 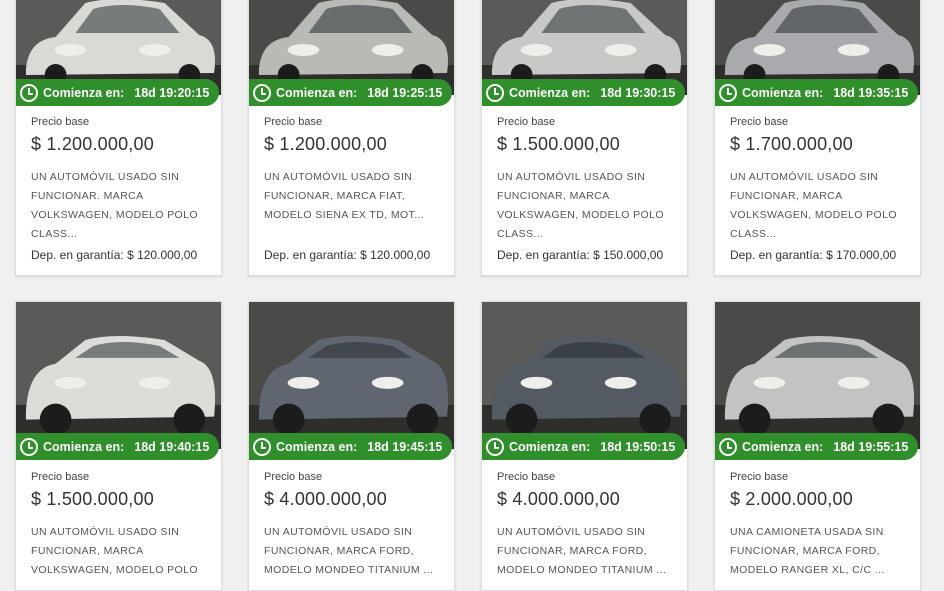 I want to click on countdown-value: 18d 19:50:15, so click(x=638, y=446).